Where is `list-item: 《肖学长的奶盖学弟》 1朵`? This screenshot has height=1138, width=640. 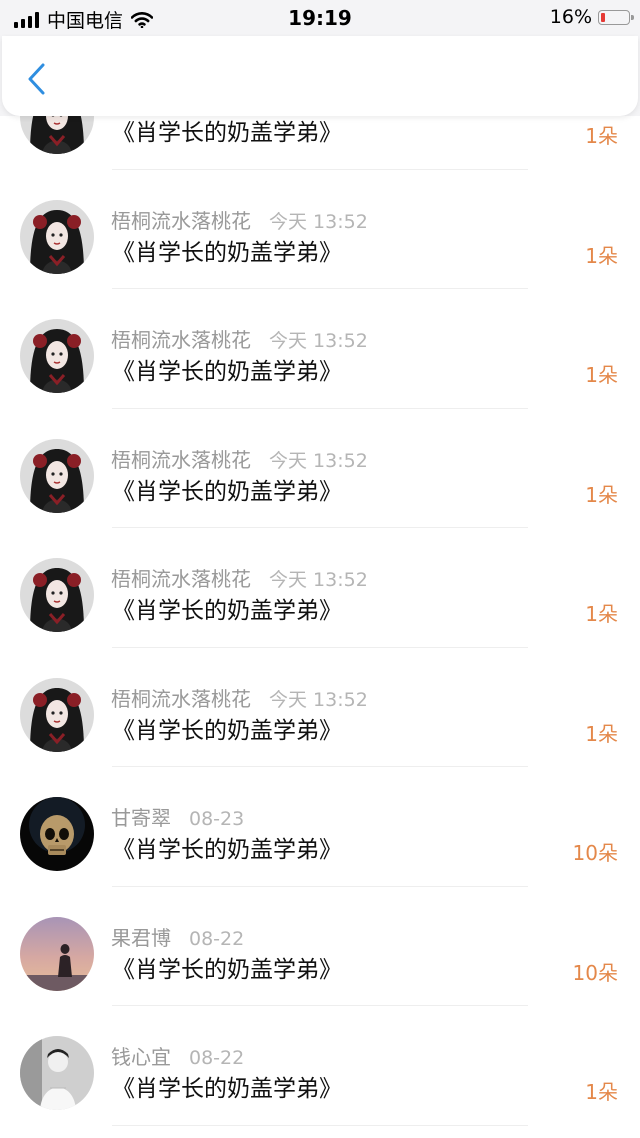 list-item: 《肖学长的奶盖学弟》 1朵 is located at coordinates (320, 143).